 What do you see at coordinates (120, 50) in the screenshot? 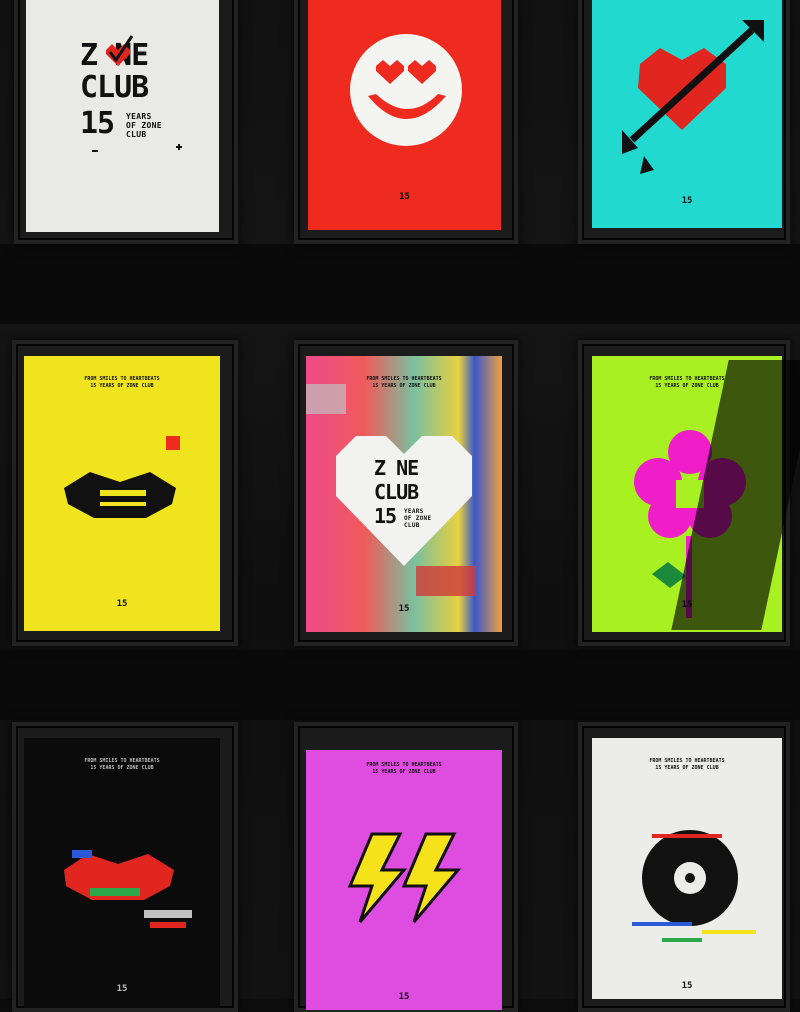
I see `heart-check-icon` at bounding box center [120, 50].